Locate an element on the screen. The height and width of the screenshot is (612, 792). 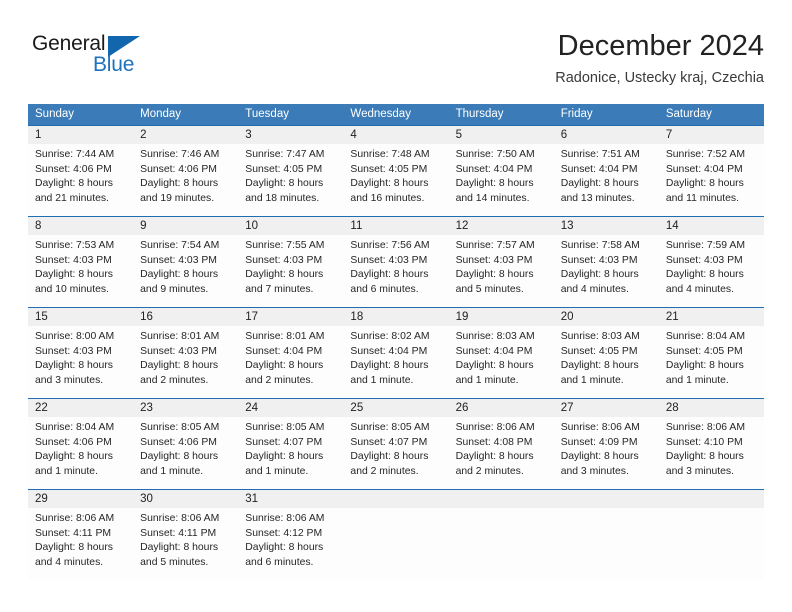
daylight-line2: and 21 minutes. is located at coordinates (72, 198).